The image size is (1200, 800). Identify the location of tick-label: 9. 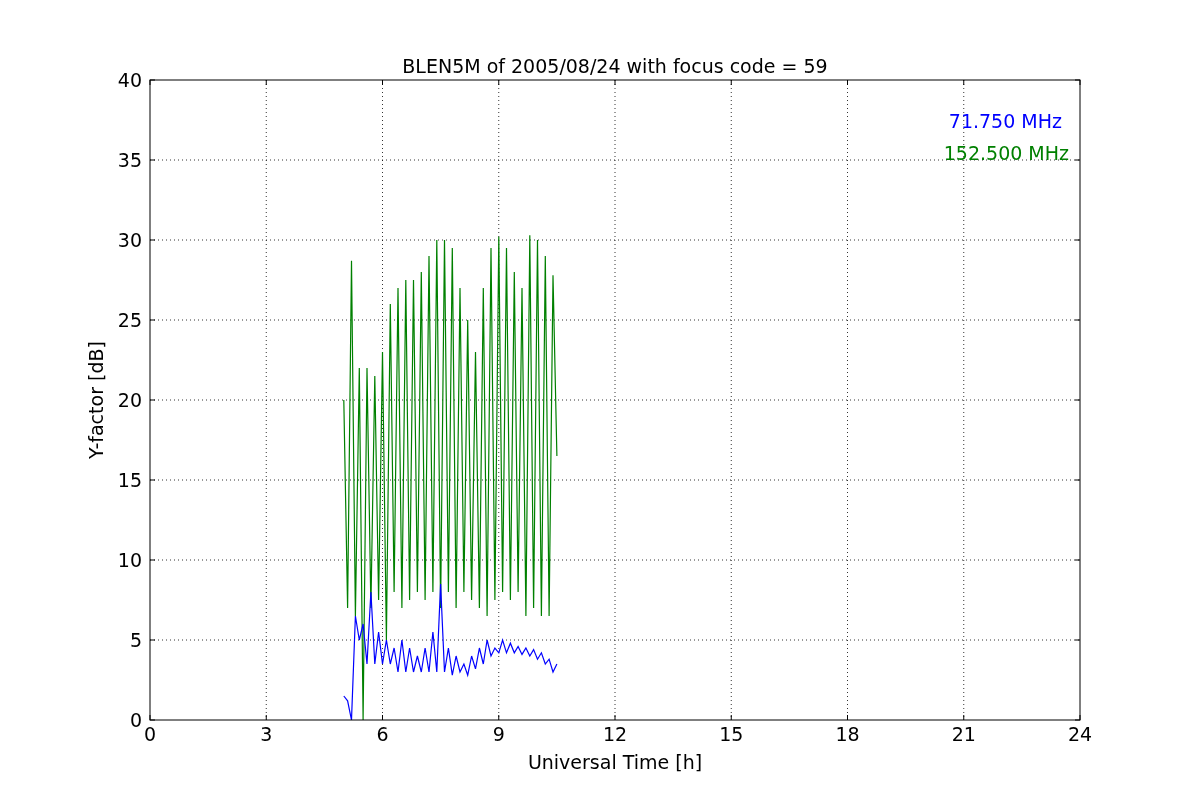
(498, 734).